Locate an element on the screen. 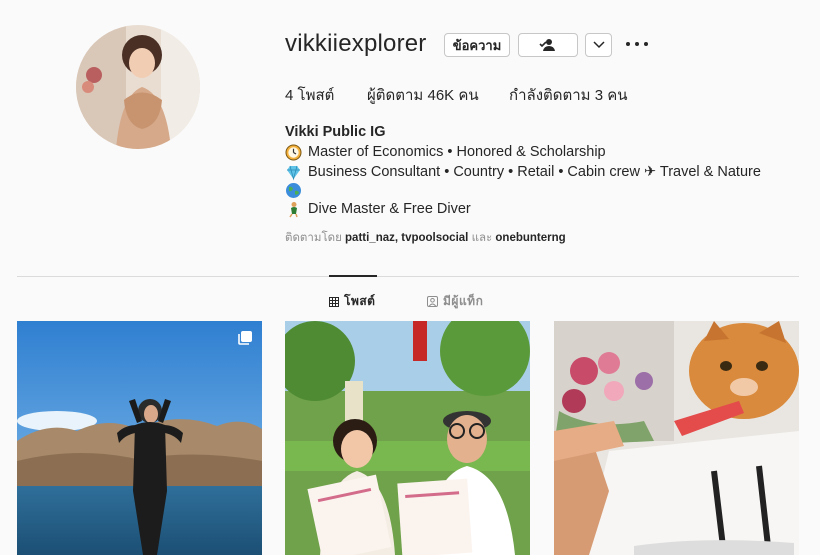 The image size is (820, 555). profile-full-name: Vikki Public IG is located at coordinates (335, 132).